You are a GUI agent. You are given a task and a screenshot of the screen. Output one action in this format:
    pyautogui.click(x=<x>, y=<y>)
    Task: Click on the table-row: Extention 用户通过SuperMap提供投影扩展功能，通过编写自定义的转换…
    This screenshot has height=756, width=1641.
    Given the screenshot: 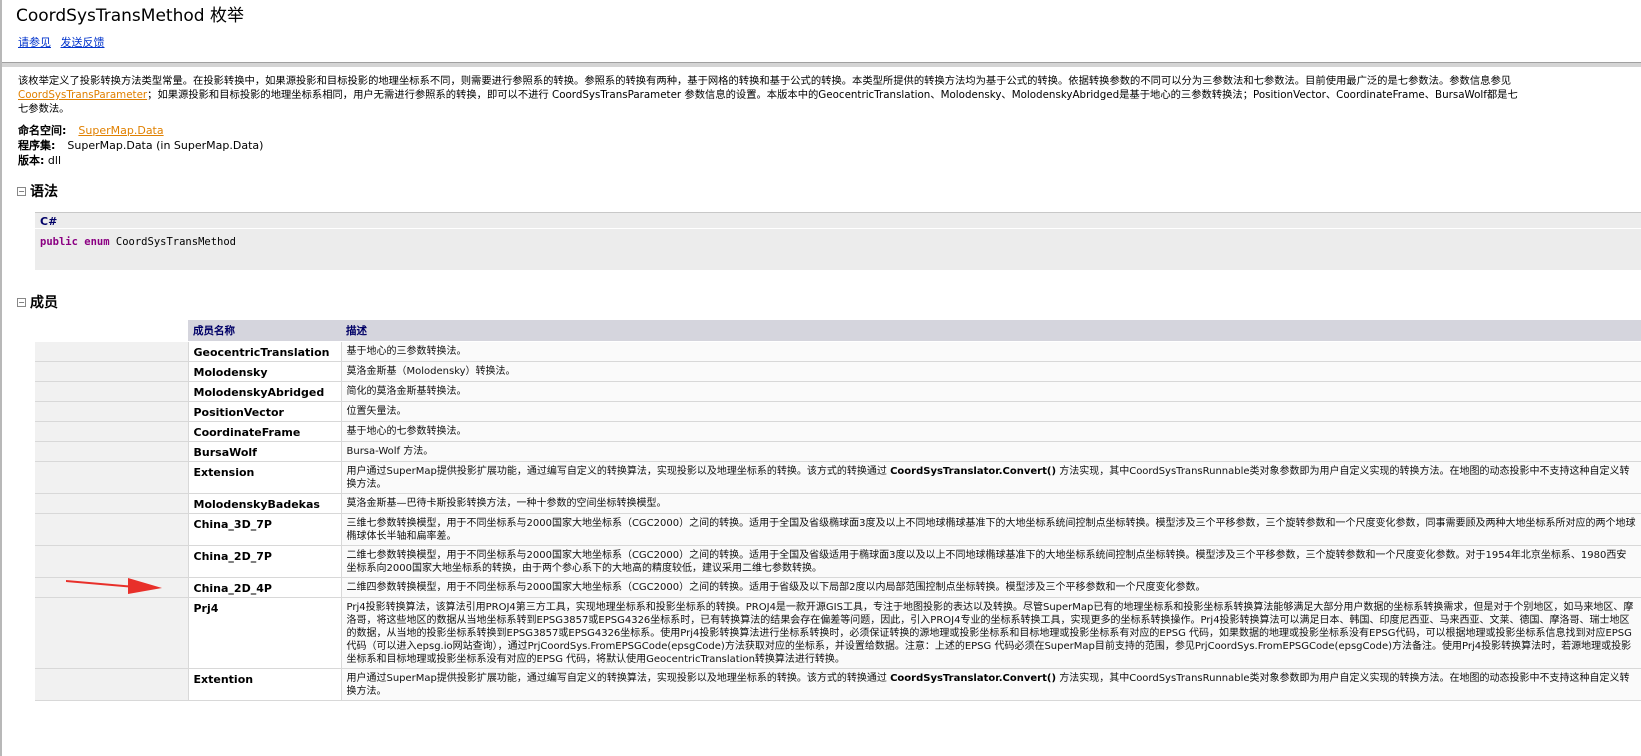 What is the action you would take?
    pyautogui.click(x=838, y=684)
    